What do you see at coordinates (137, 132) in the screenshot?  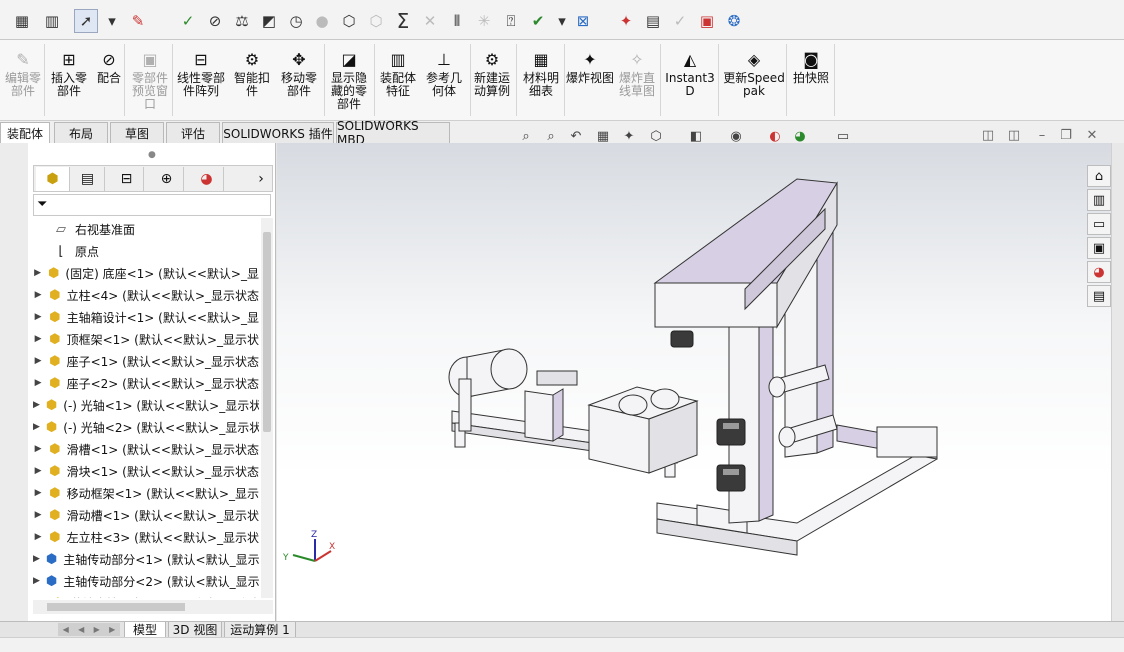 I see `tab-sketch: 草图` at bounding box center [137, 132].